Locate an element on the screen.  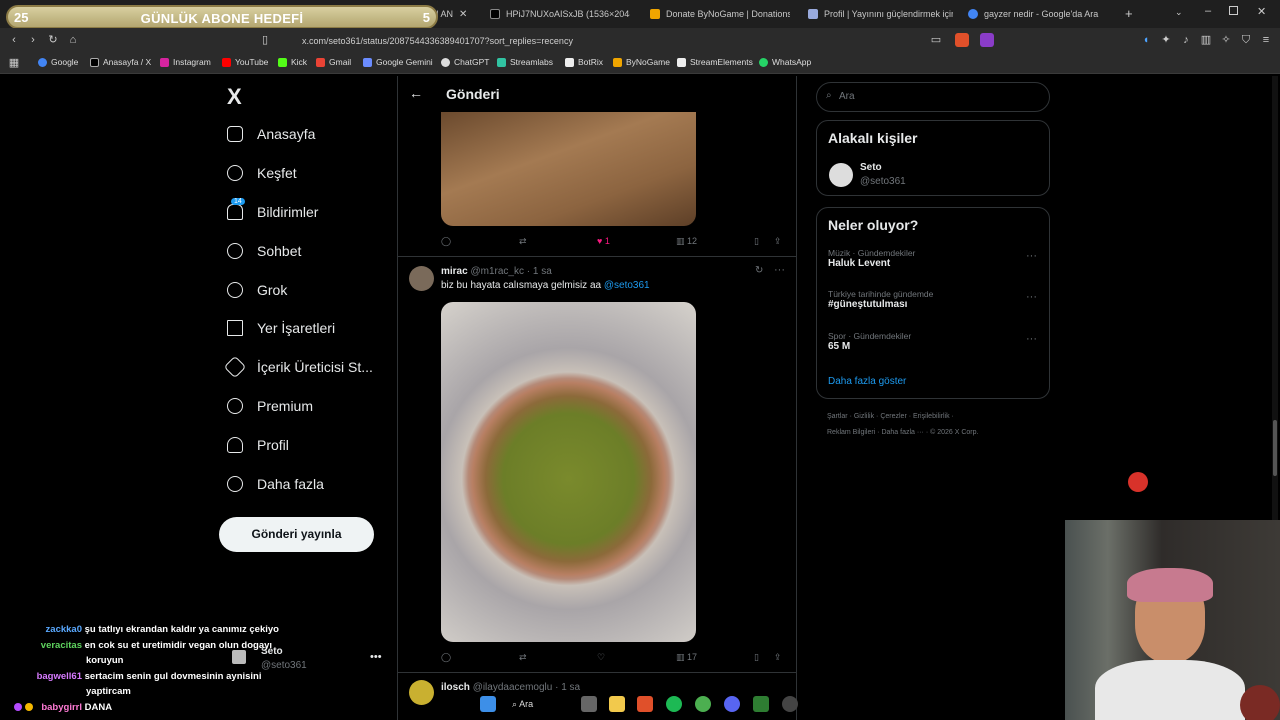
sidebar-icon: ▥ is located at coordinates (1206, 40).